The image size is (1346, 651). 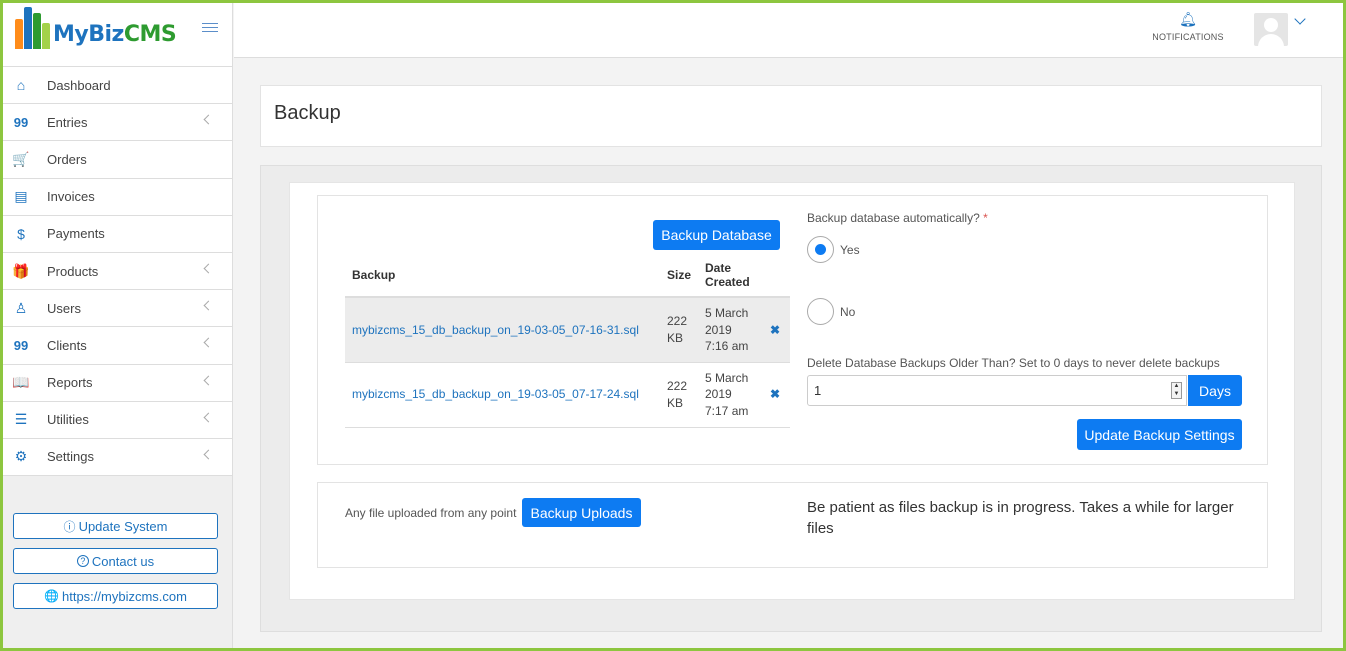 What do you see at coordinates (117, 234) in the screenshot?
I see `sidebar-item-payments: $ Payments` at bounding box center [117, 234].